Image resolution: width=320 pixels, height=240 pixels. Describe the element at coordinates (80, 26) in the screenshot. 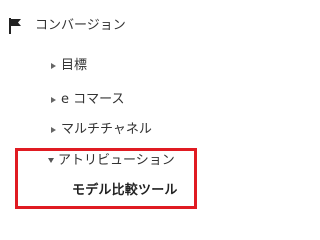

I see `section-conversions-label: コンバージョン` at that location.